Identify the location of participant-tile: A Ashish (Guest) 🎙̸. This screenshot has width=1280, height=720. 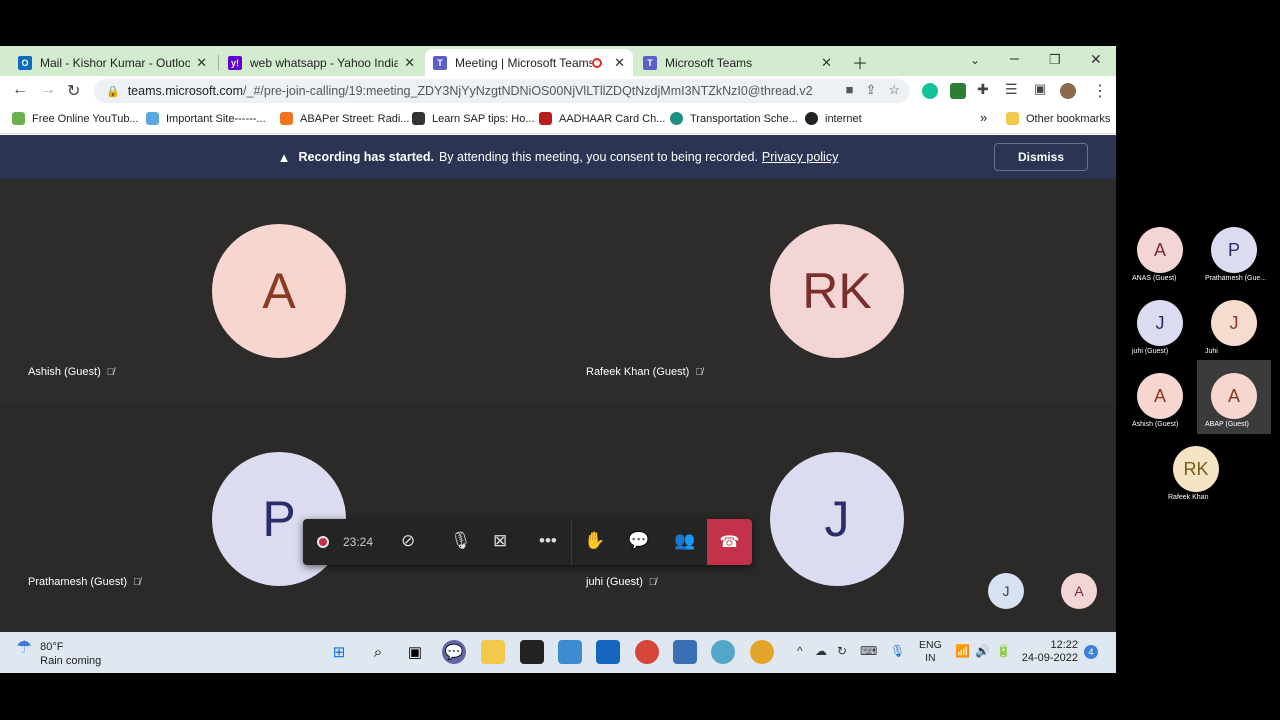
(279, 292).